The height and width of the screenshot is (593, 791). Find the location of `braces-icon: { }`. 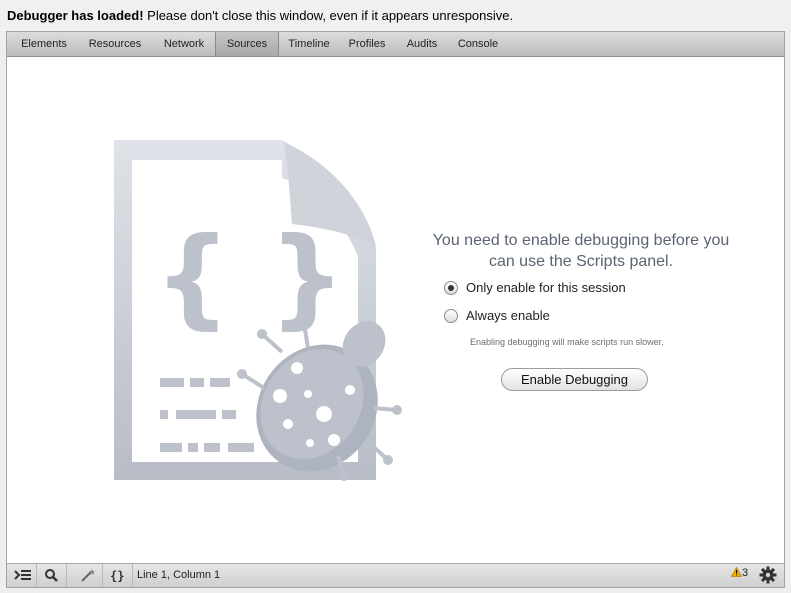

braces-icon: { } is located at coordinates (249, 277).